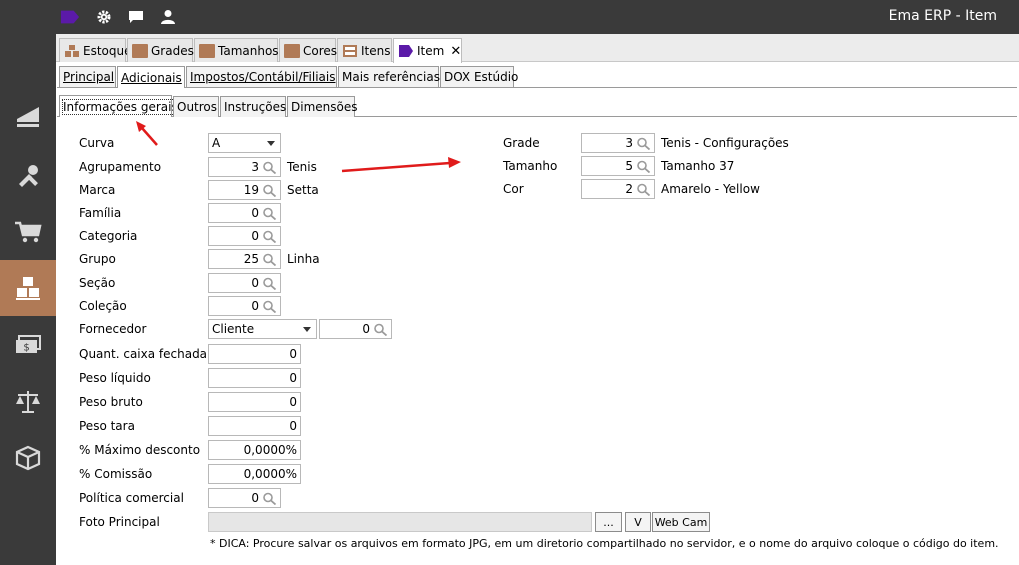 Image resolution: width=1019 pixels, height=565 pixels. I want to click on annotation-arrow-grade, so click(401, 165).